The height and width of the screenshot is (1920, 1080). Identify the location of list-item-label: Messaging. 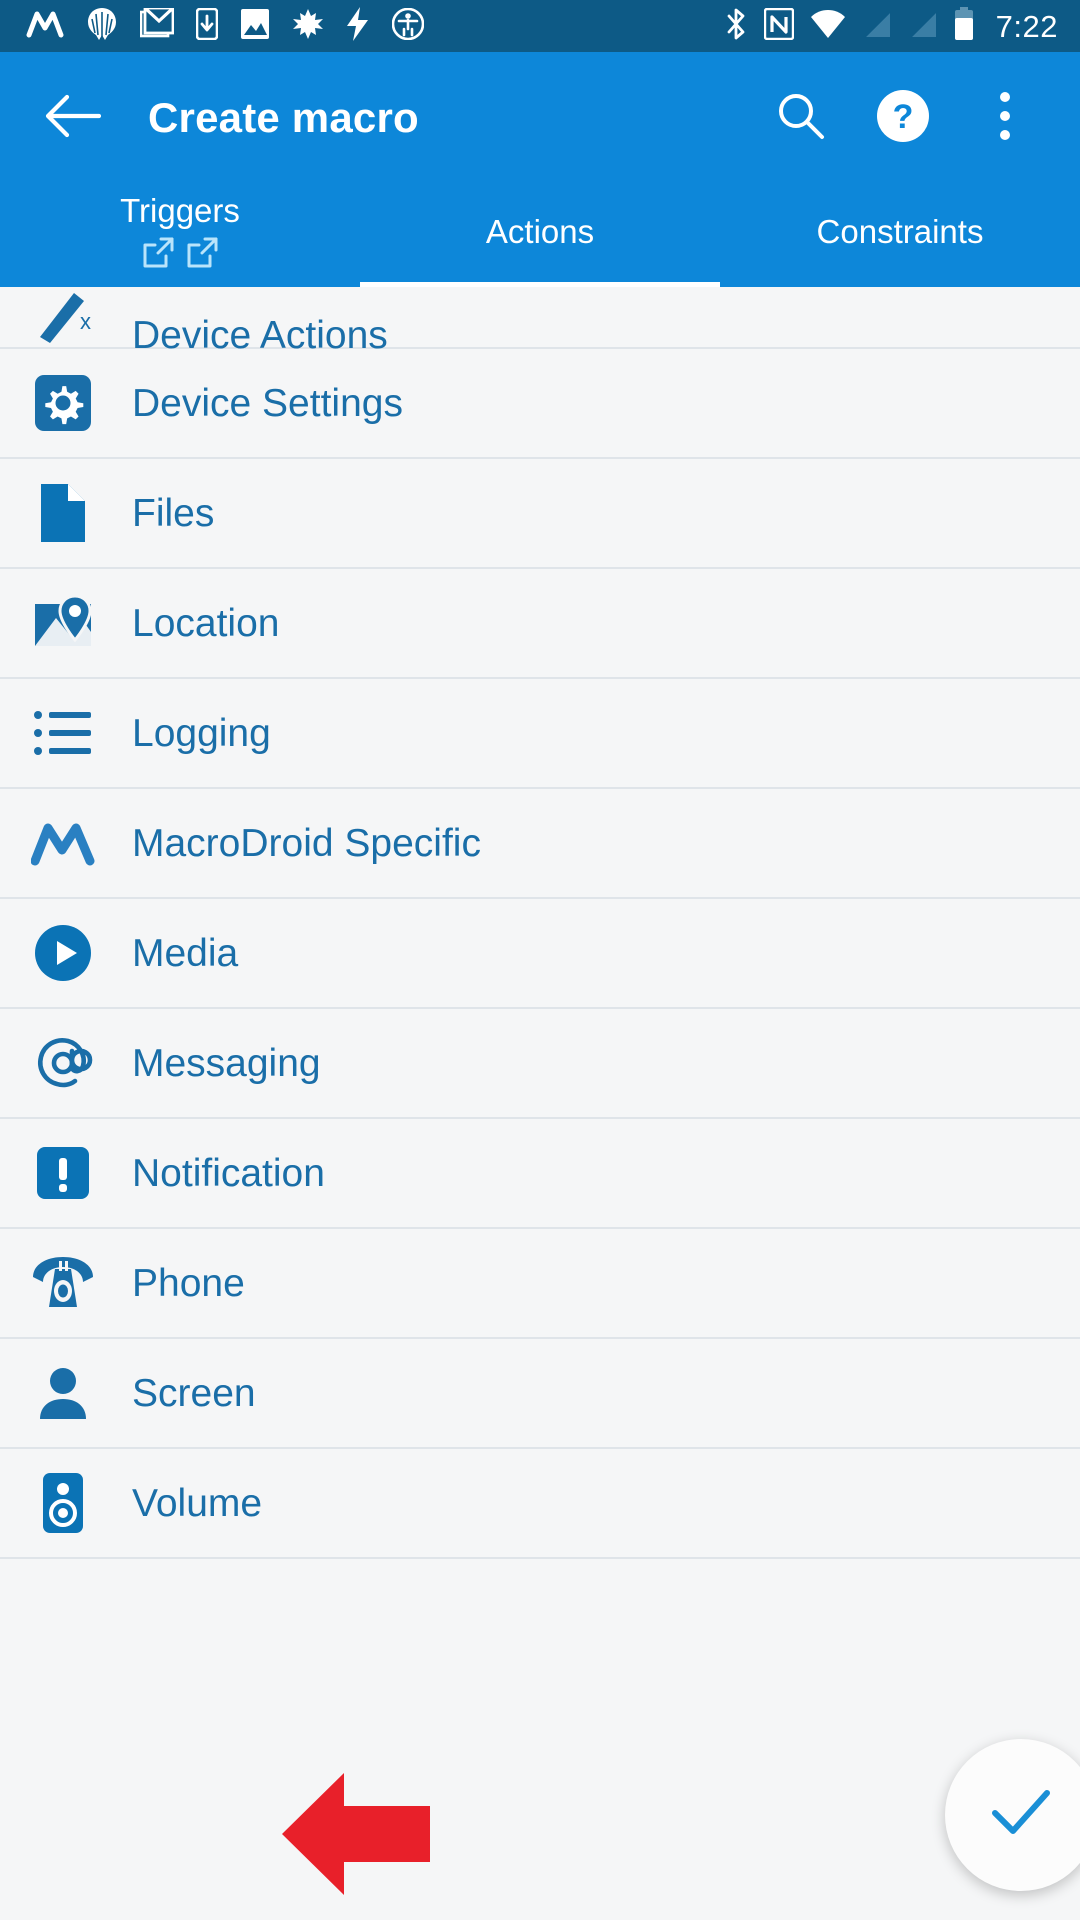
(226, 1063).